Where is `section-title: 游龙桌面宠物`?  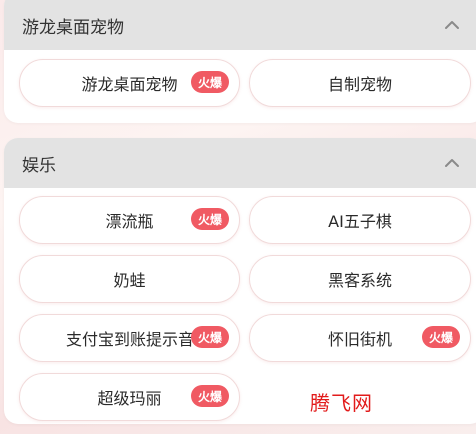 section-title: 游龙桌面宠物 is located at coordinates (73, 27).